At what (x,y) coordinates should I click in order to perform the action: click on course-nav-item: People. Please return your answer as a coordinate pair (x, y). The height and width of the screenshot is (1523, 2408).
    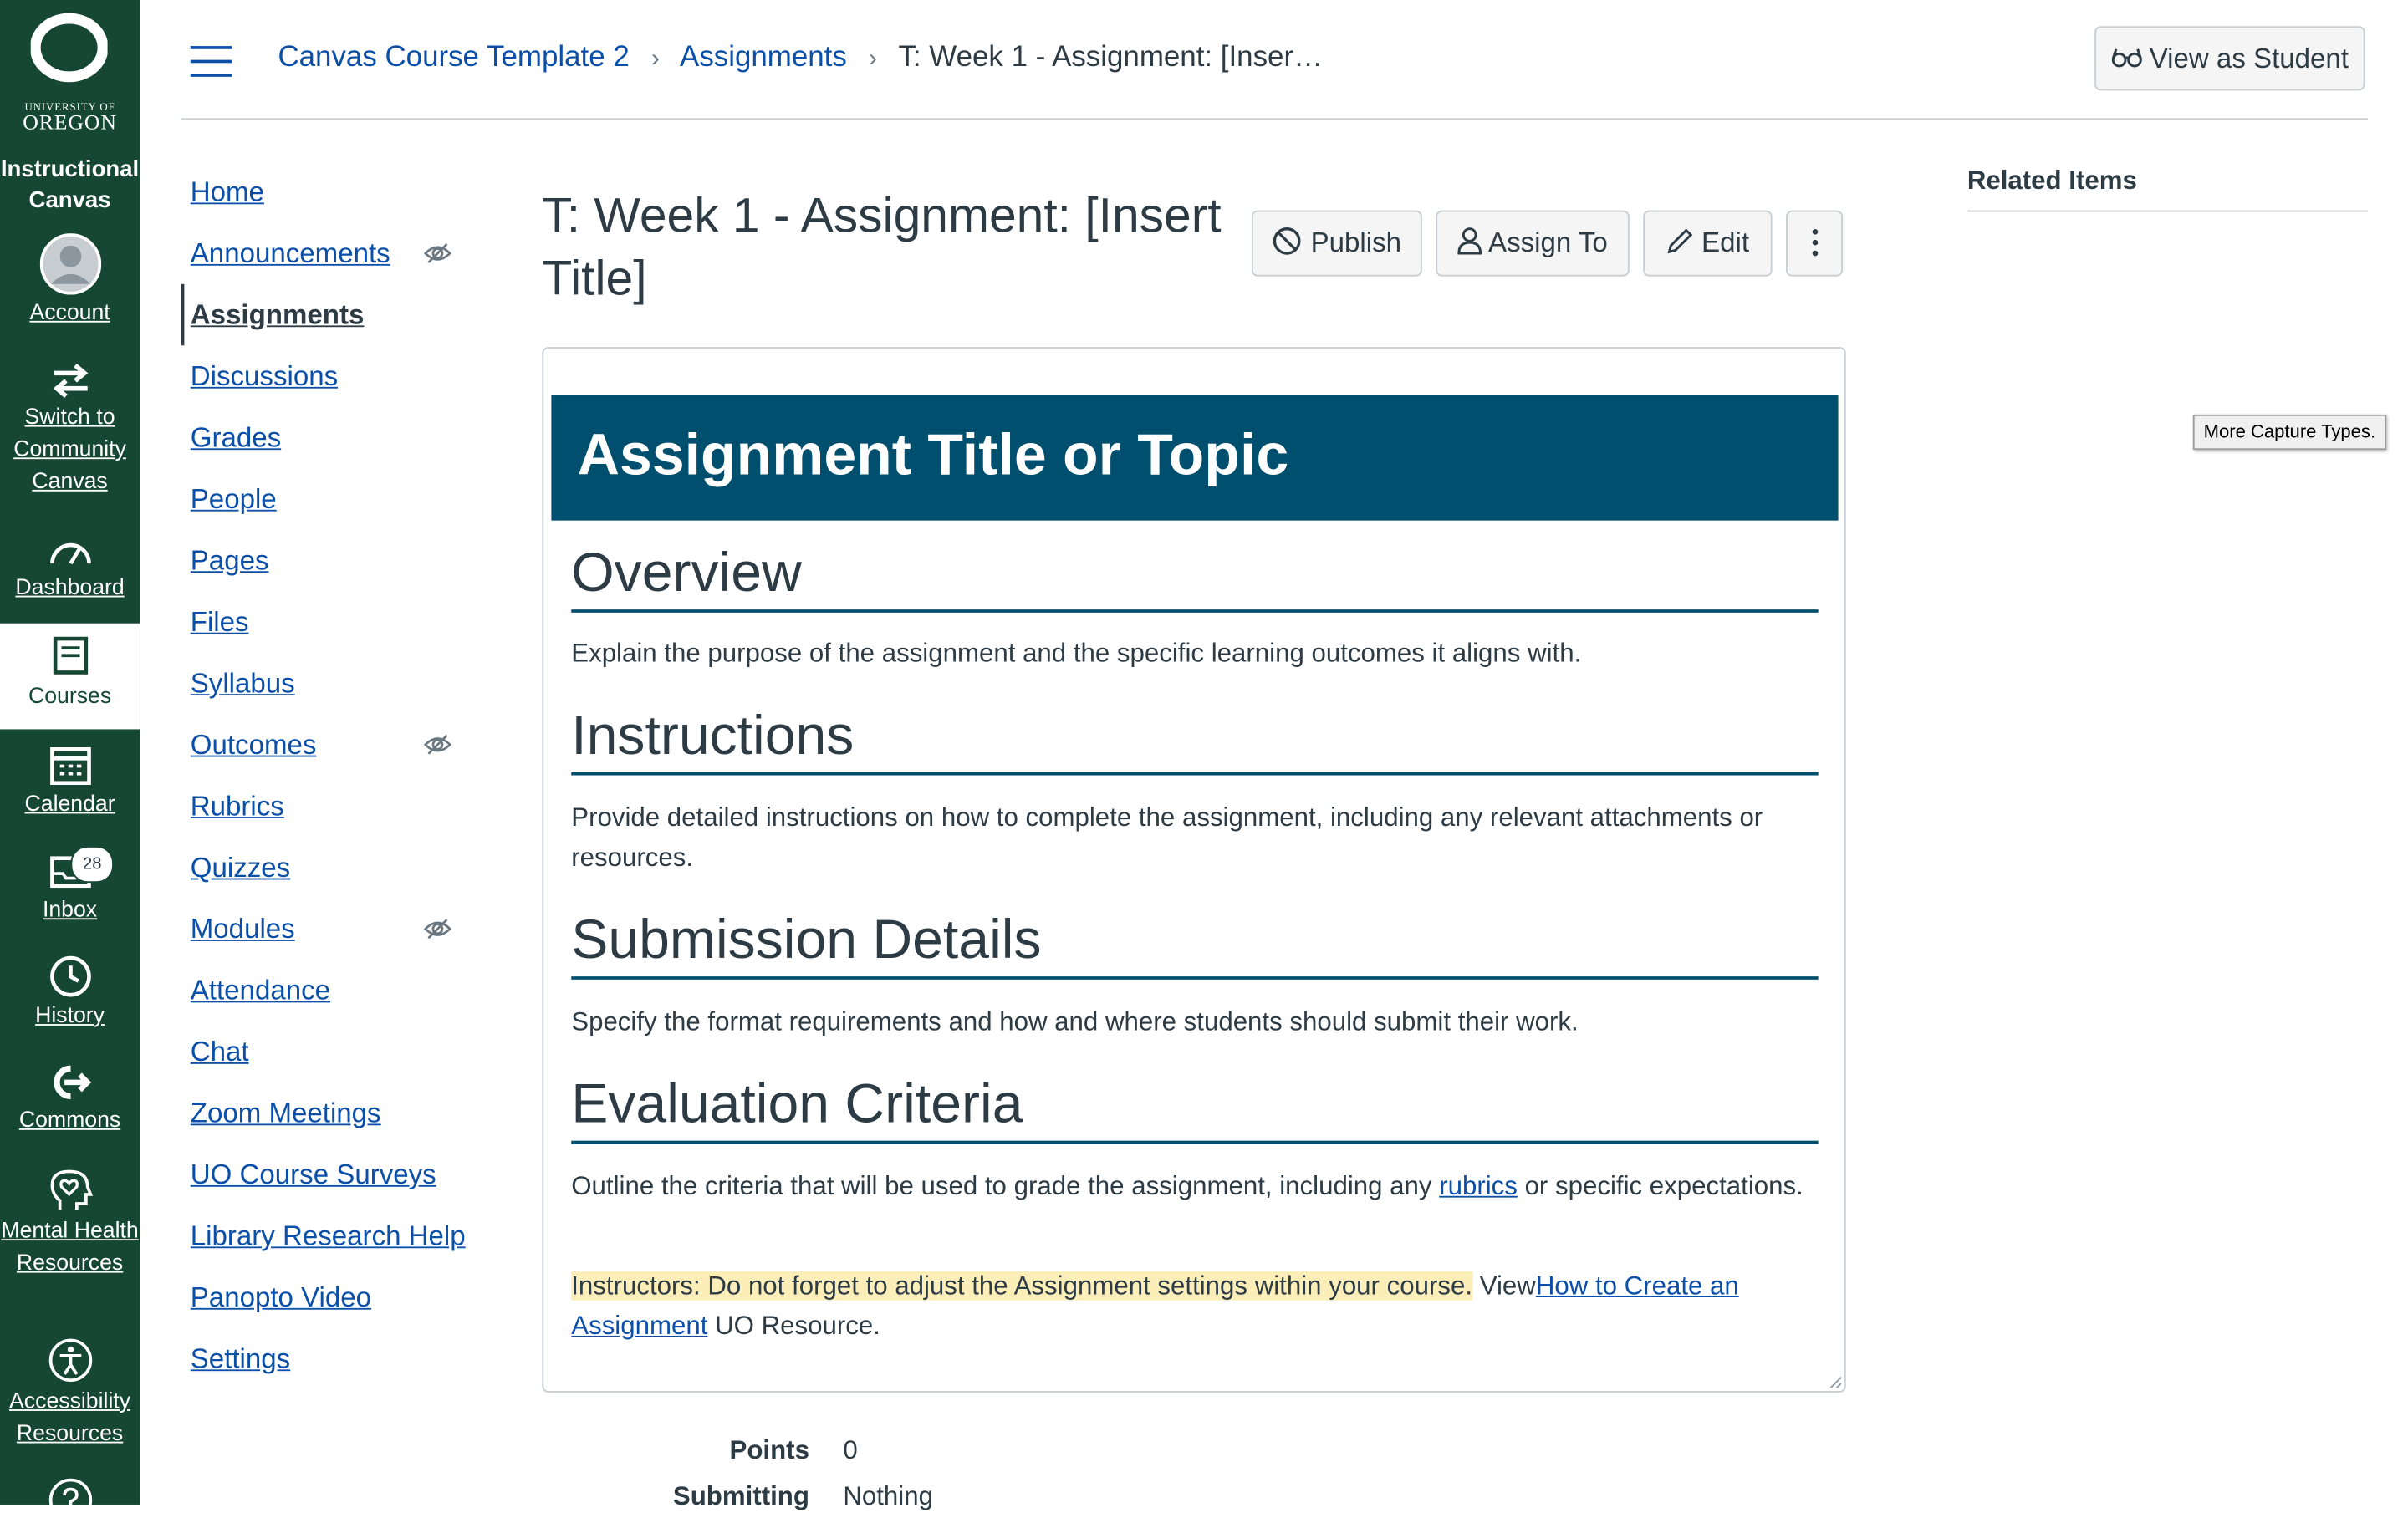
    Looking at the image, I should click on (335, 498).